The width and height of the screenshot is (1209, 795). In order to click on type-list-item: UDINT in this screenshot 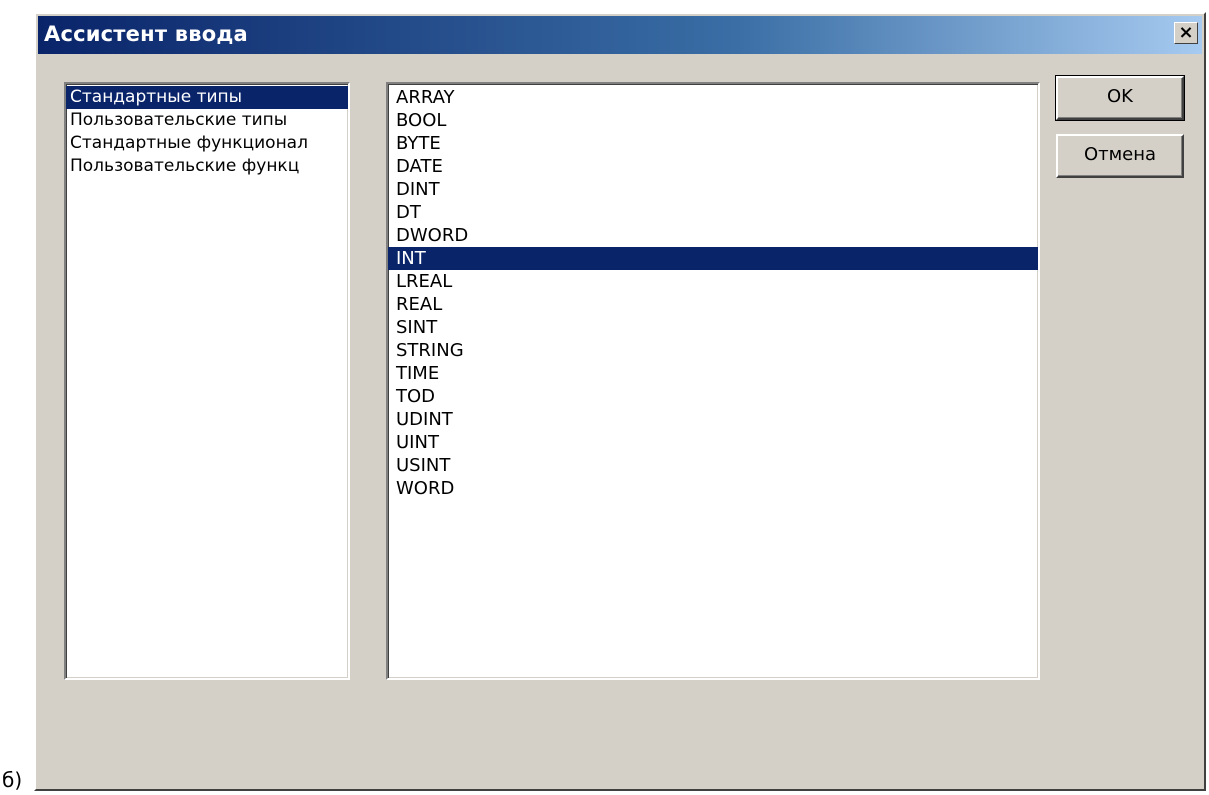, I will do `click(713, 419)`.